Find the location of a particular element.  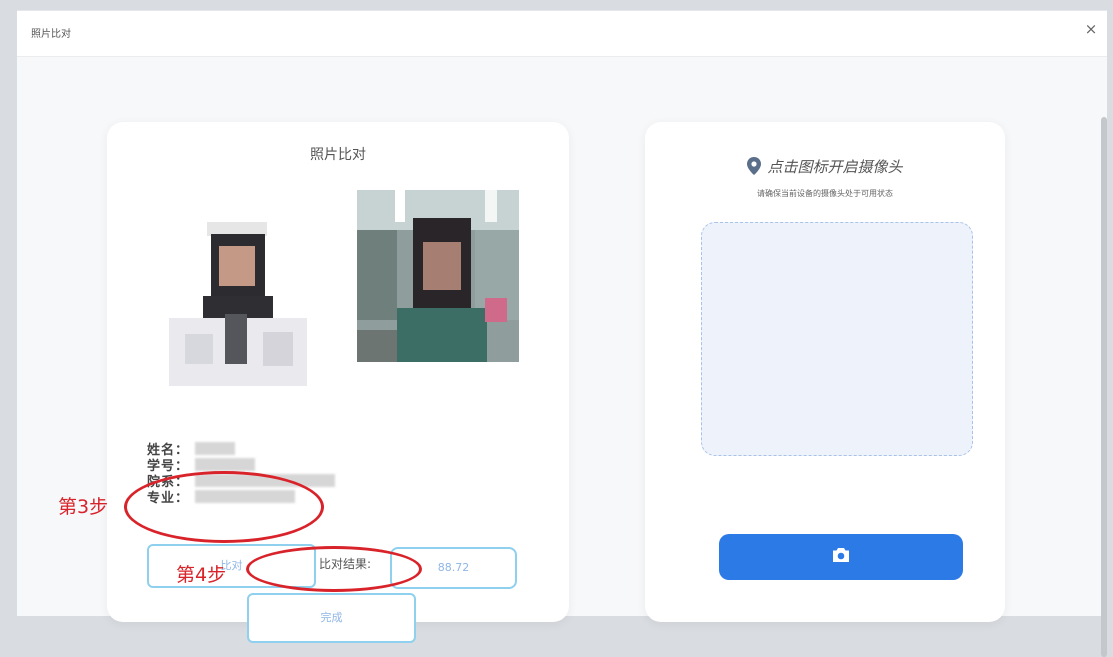

student-info: 姓名： 学号： 院系： 专业： is located at coordinates (241, 473).